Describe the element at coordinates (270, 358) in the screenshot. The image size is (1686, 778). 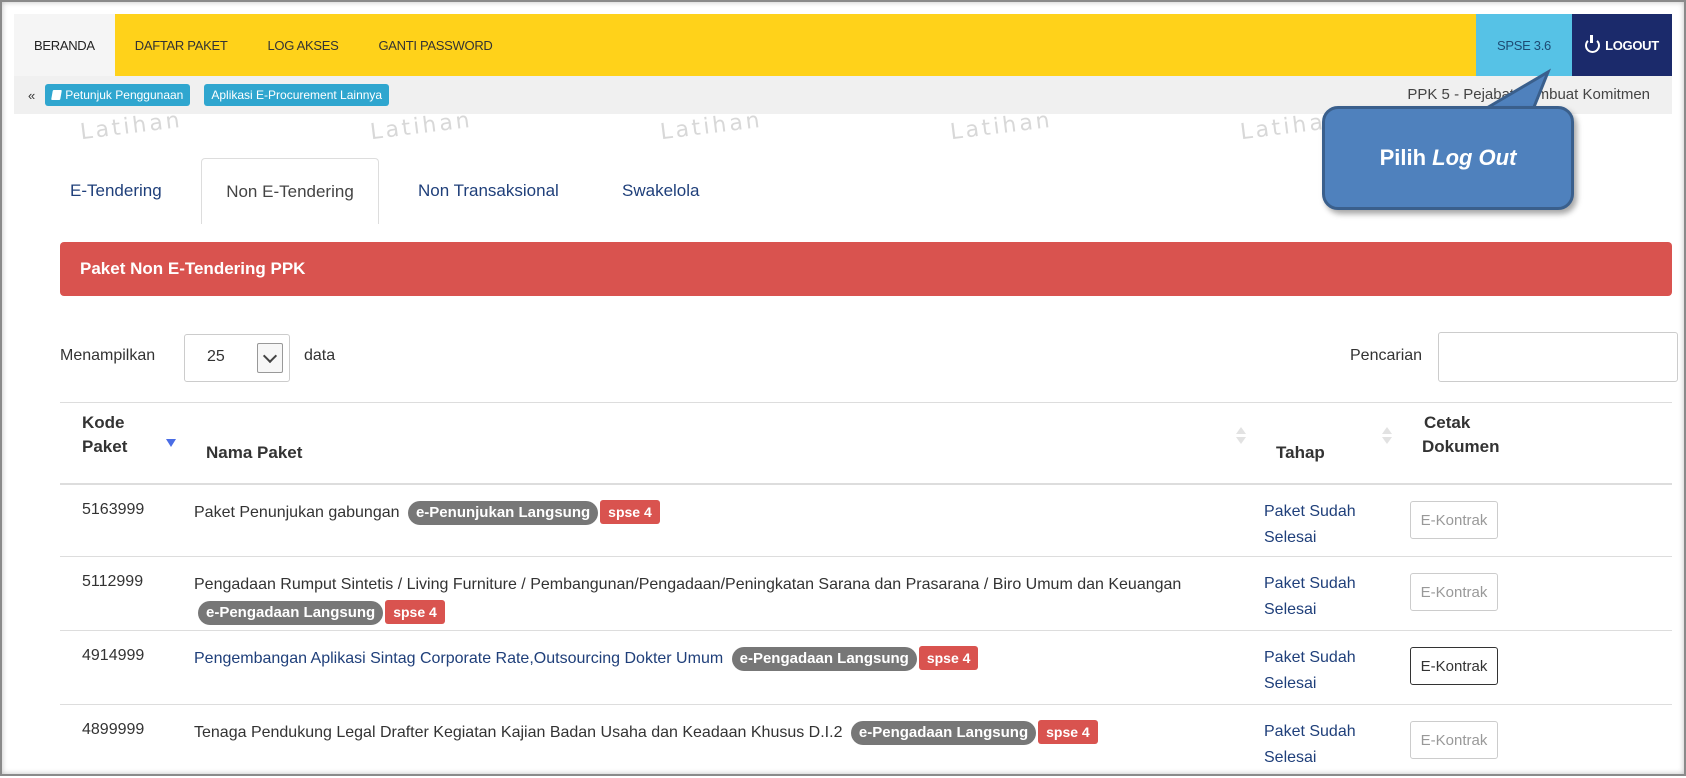
I see `chevron-down-icon` at that location.